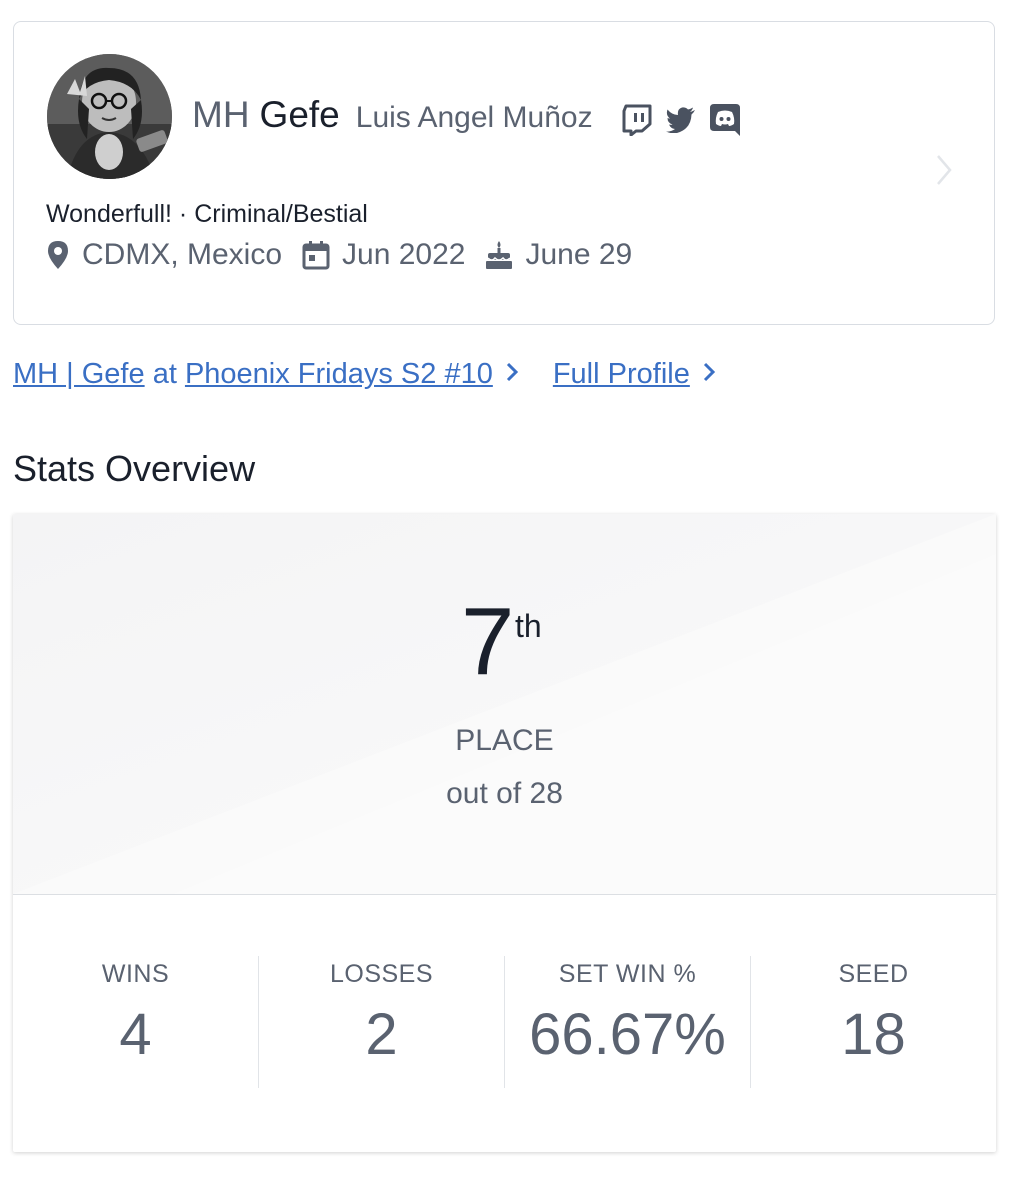 The width and height of the screenshot is (1021, 1184). I want to click on discord-icon, so click(725, 120).